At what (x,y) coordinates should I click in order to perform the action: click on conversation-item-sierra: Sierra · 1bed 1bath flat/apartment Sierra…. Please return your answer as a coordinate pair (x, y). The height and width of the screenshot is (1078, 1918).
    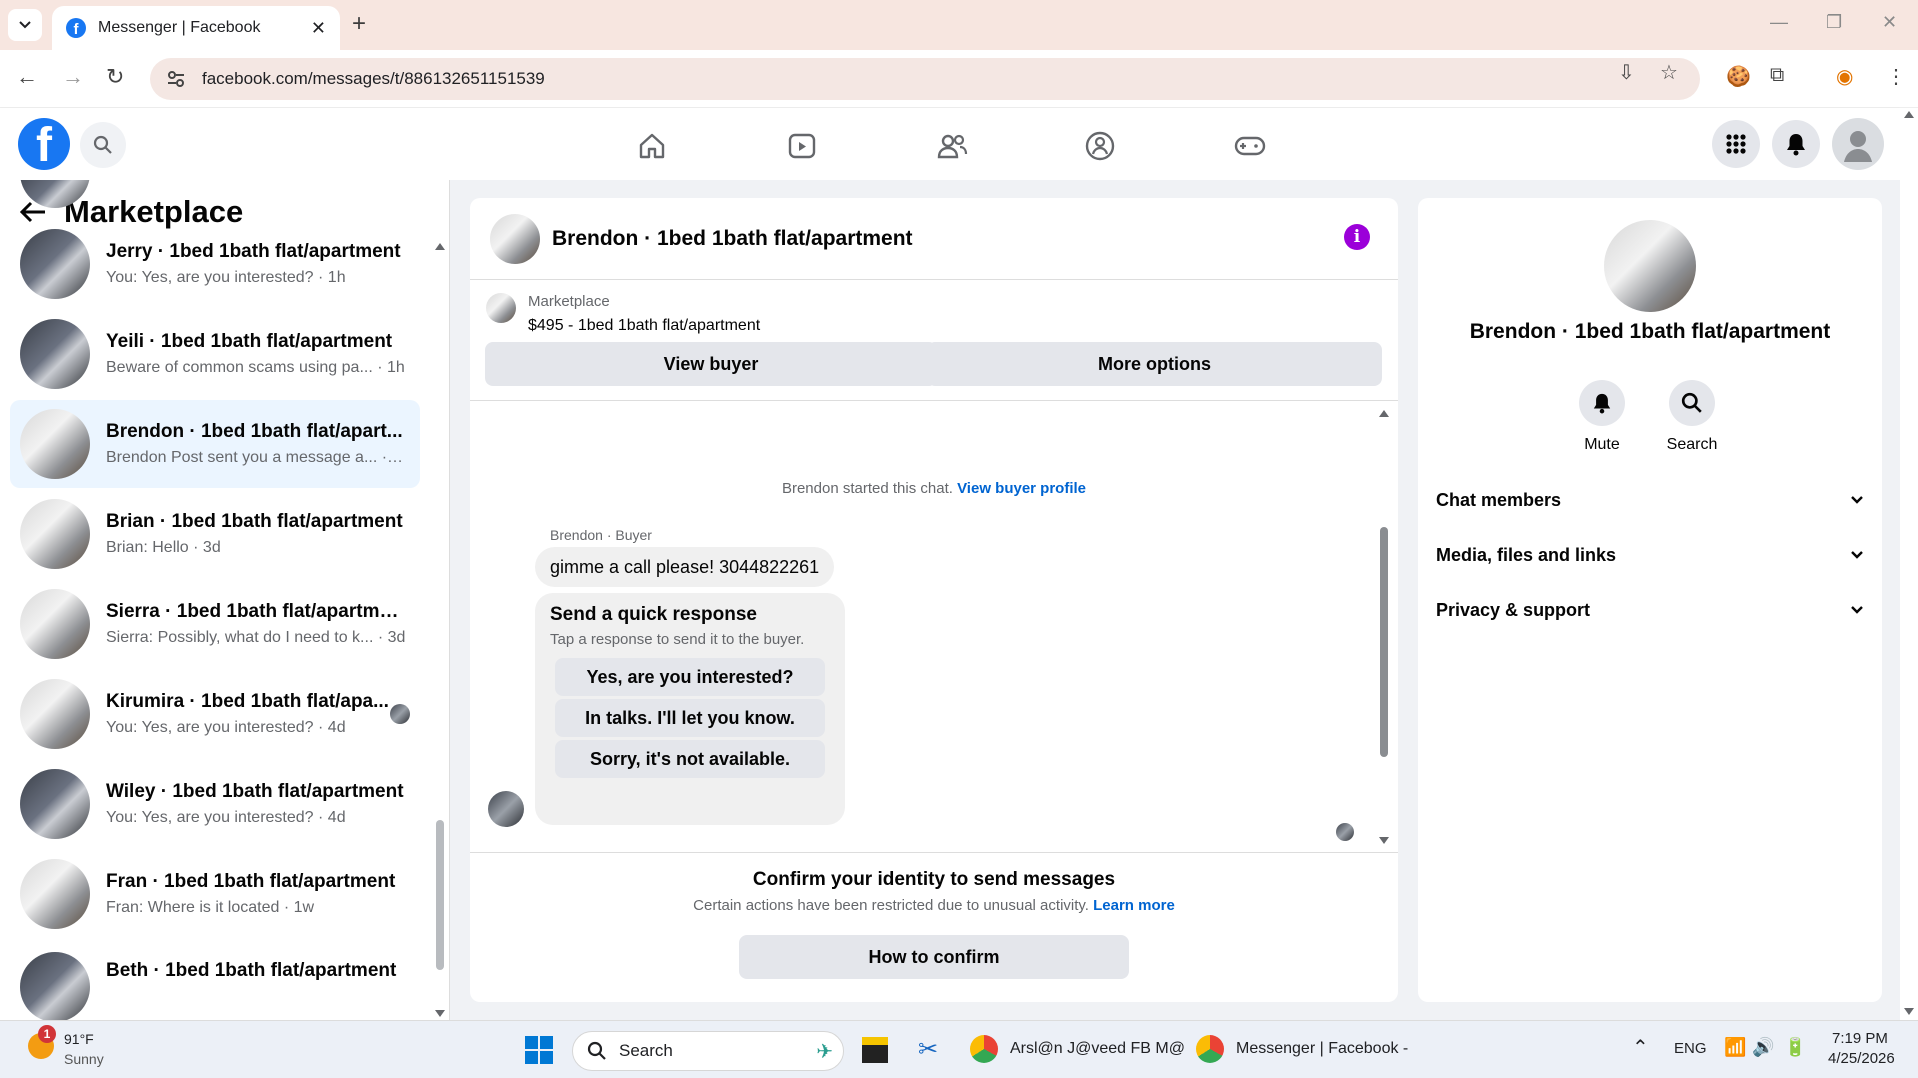
    Looking at the image, I should click on (215, 624).